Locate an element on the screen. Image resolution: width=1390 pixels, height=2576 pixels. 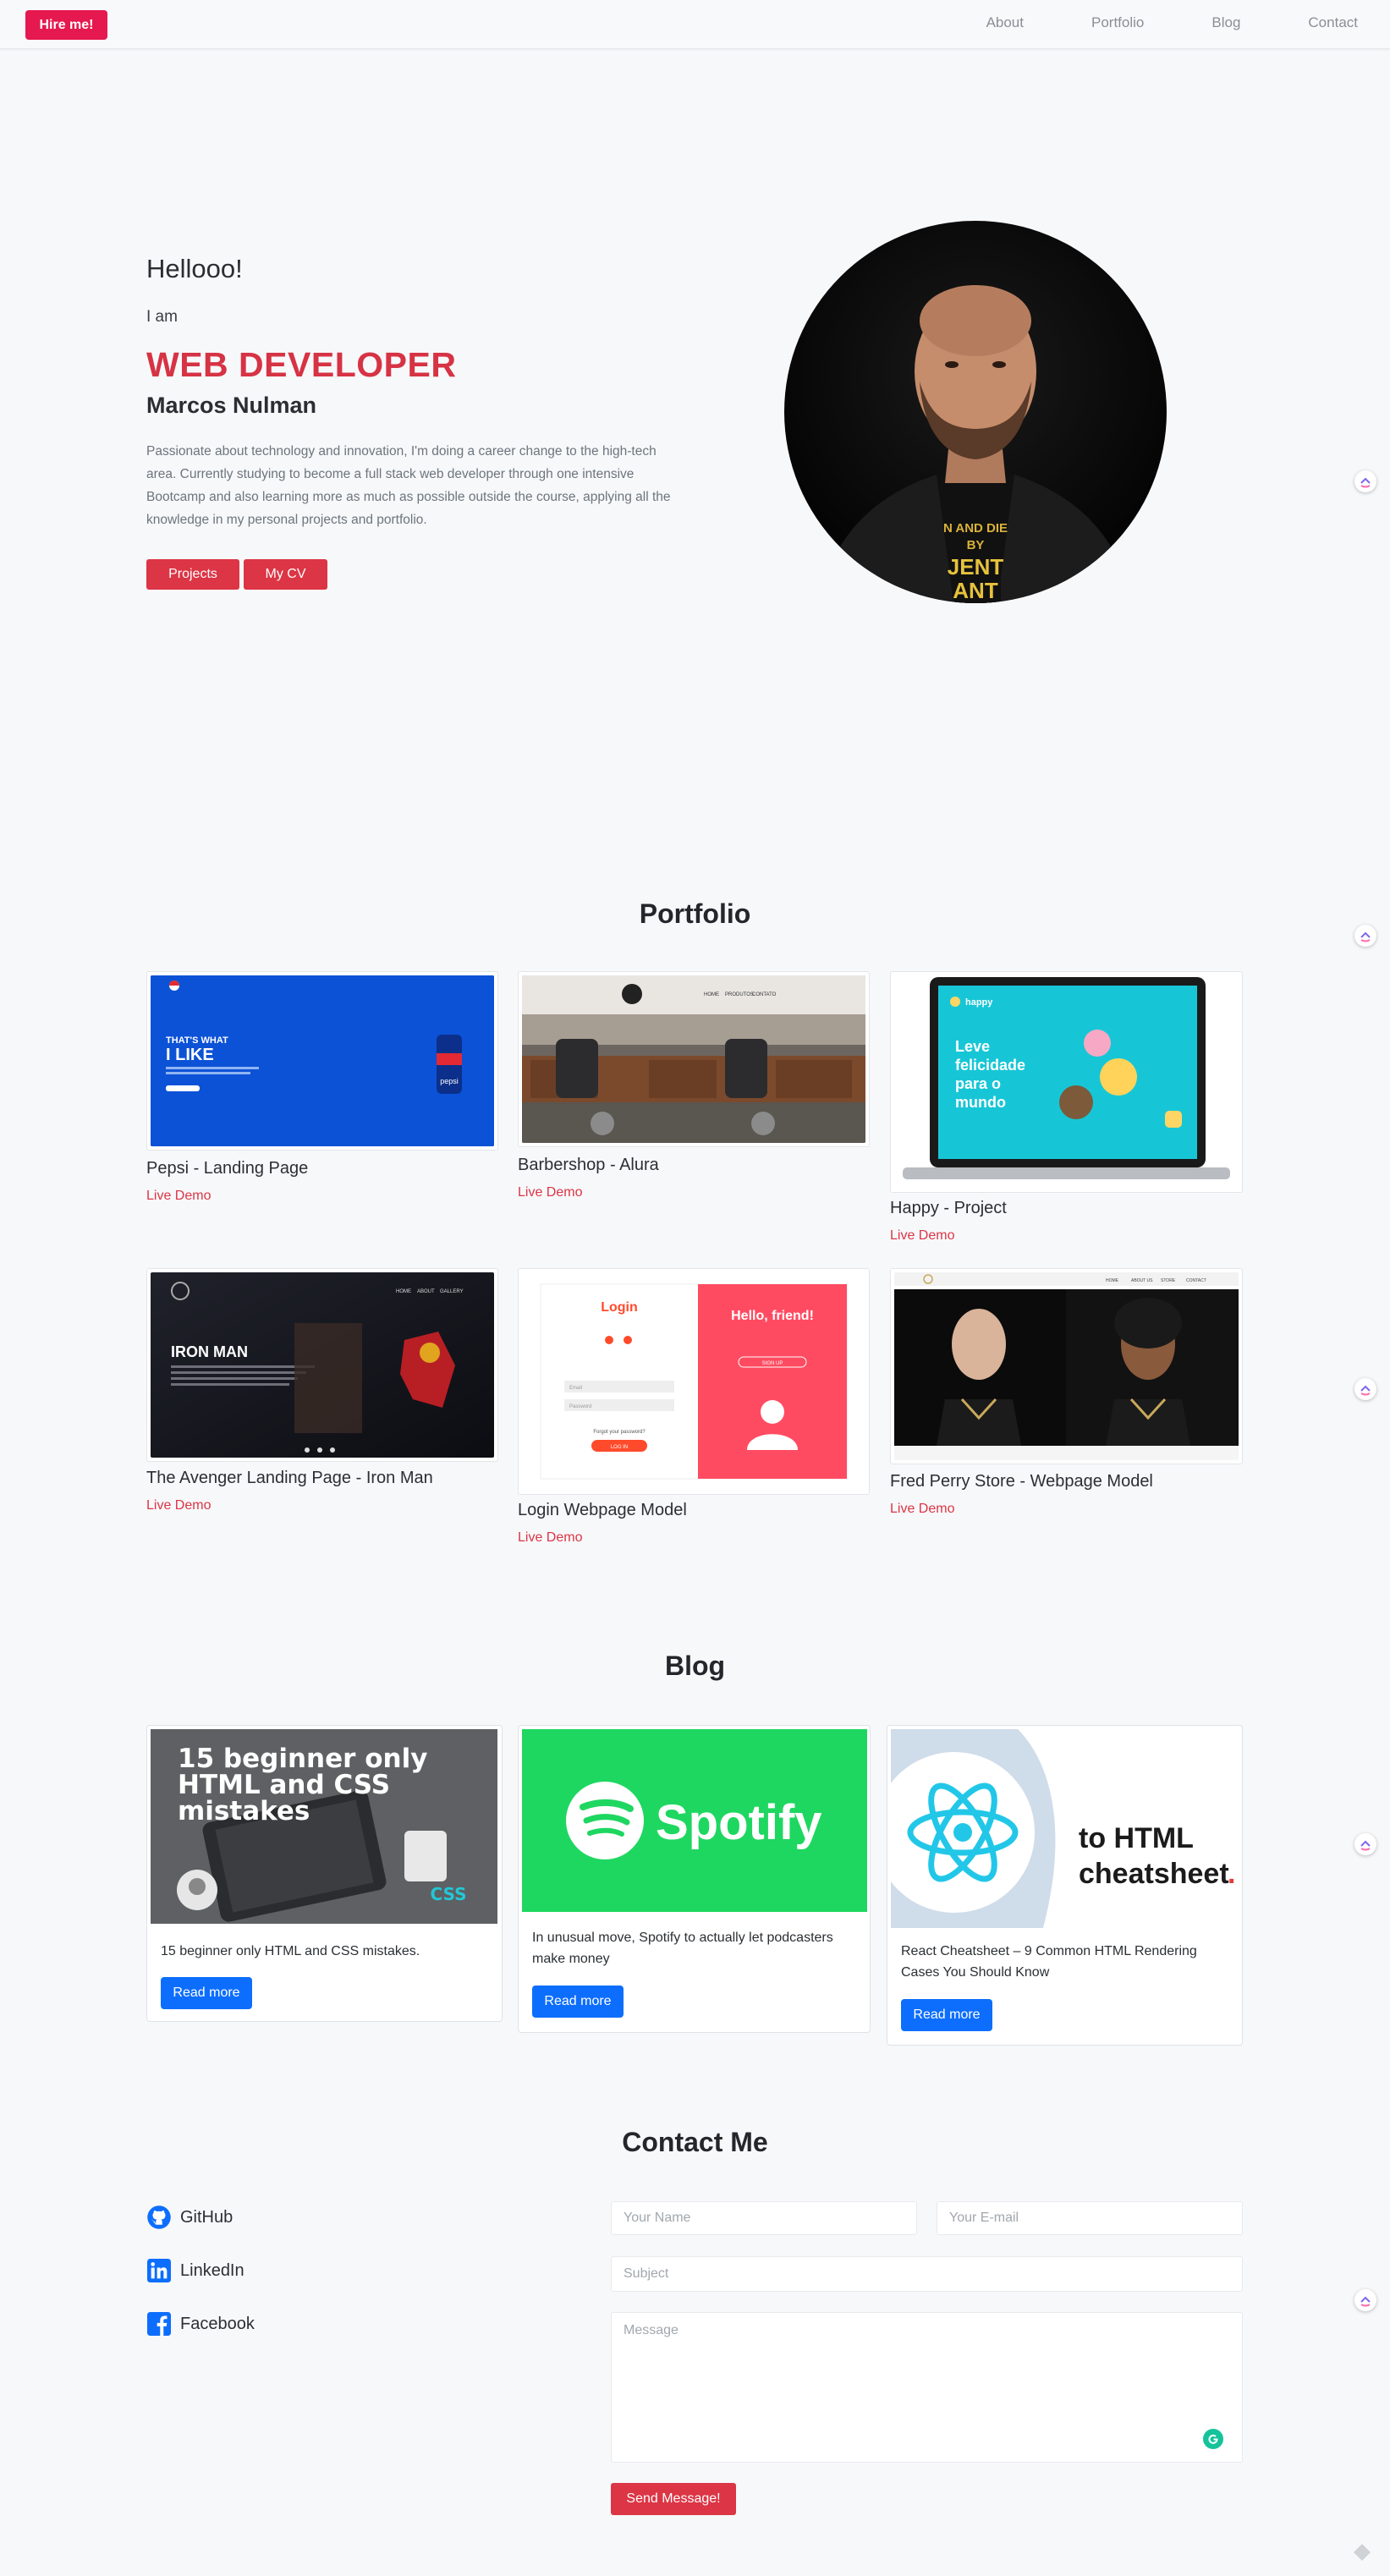
ironman-thumb-title: IRON MAN is located at coordinates (209, 1352).